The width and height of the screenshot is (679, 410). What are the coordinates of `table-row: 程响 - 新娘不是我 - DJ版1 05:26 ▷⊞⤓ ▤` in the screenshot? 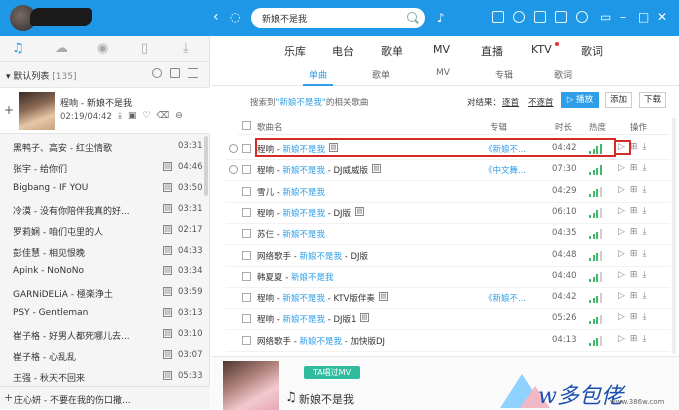 It's located at (448, 319).